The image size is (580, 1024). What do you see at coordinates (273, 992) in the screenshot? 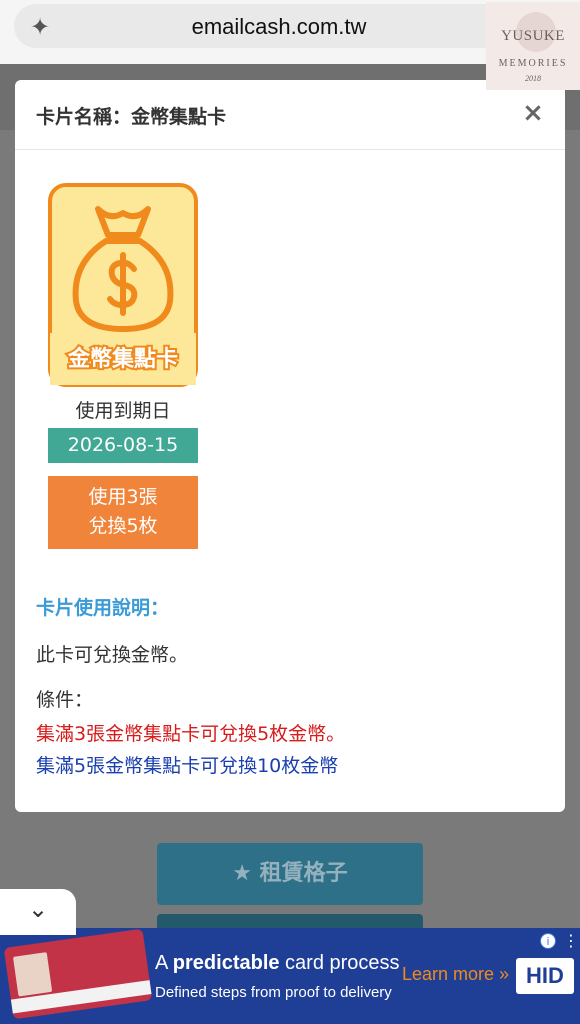
I see `ad-subtext: Defined steps from proof to delivery` at bounding box center [273, 992].